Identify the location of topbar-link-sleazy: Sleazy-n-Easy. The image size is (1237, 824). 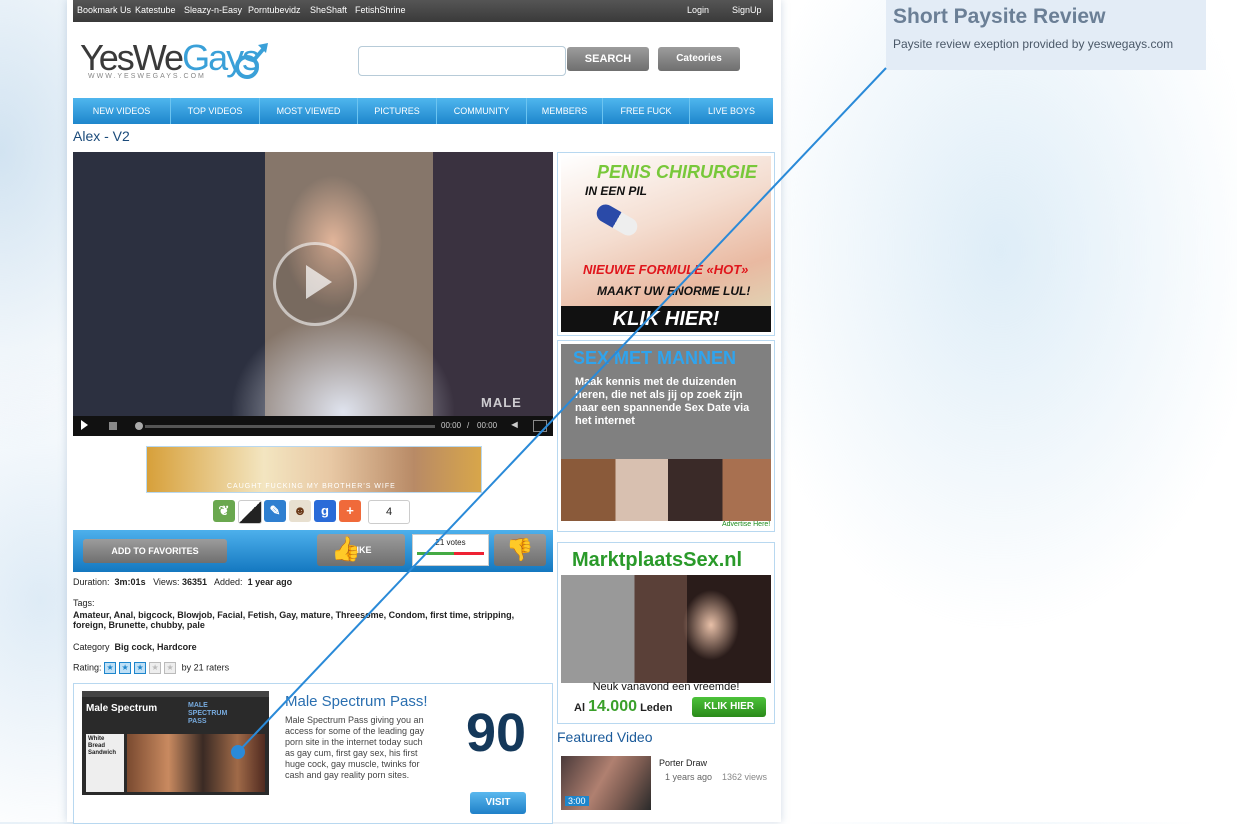
(213, 10).